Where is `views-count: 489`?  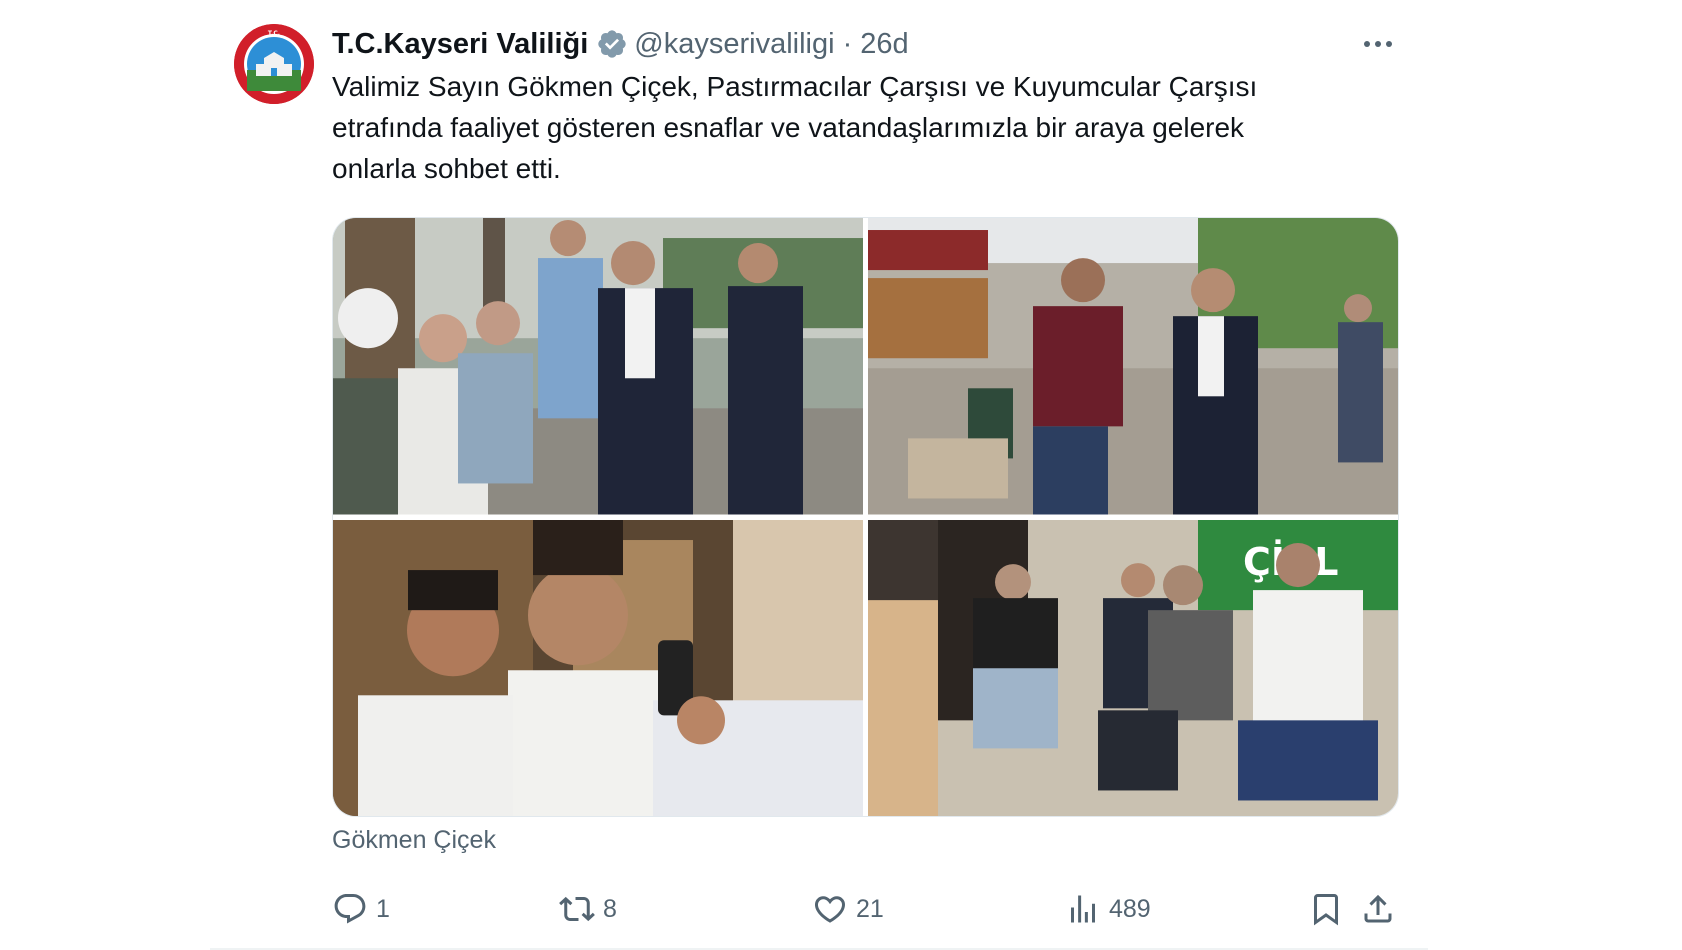
views-count: 489 is located at coordinates (1130, 908).